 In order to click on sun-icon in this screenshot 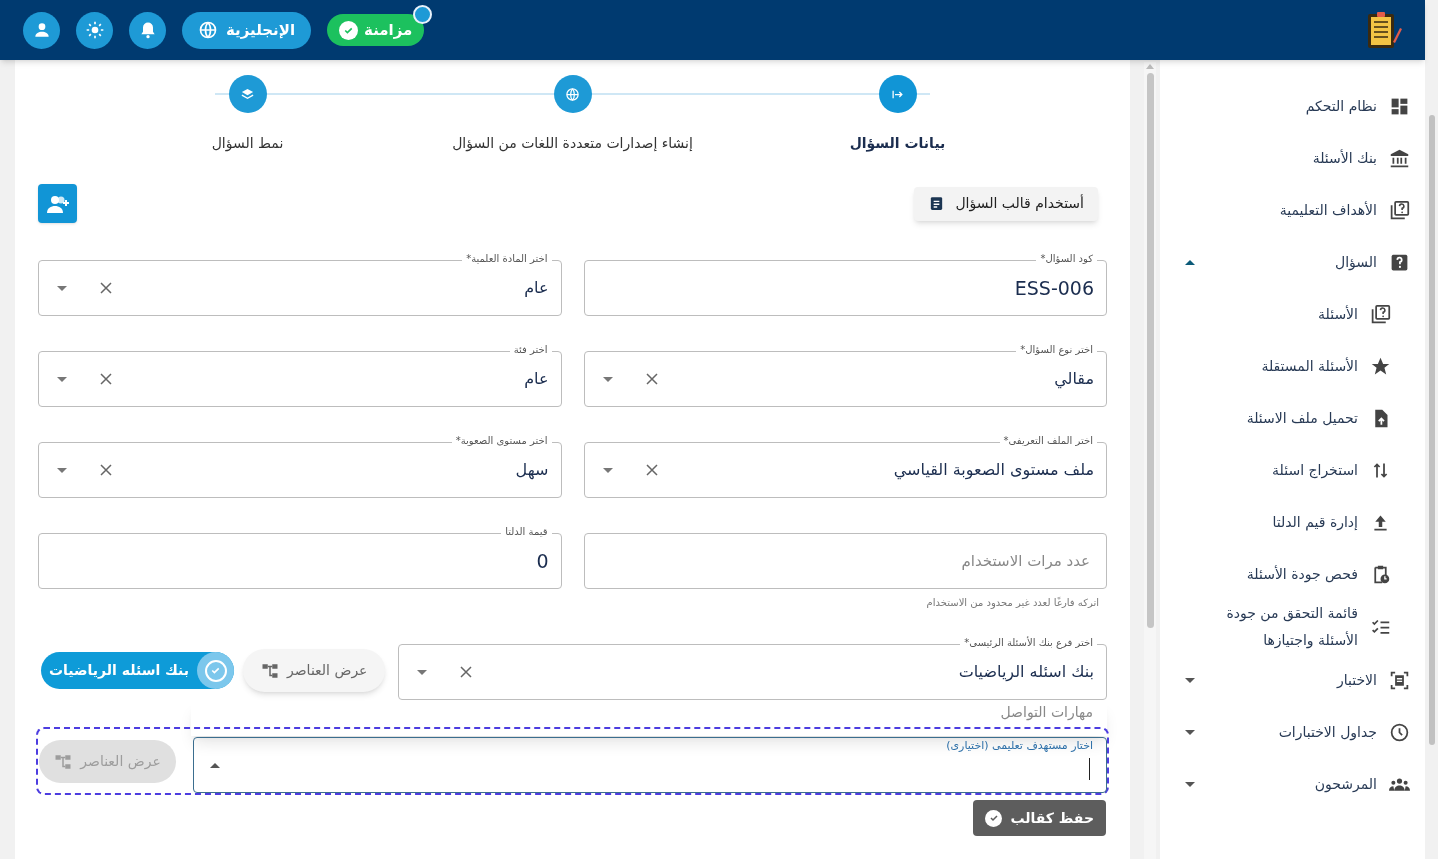, I will do `click(94, 30)`.